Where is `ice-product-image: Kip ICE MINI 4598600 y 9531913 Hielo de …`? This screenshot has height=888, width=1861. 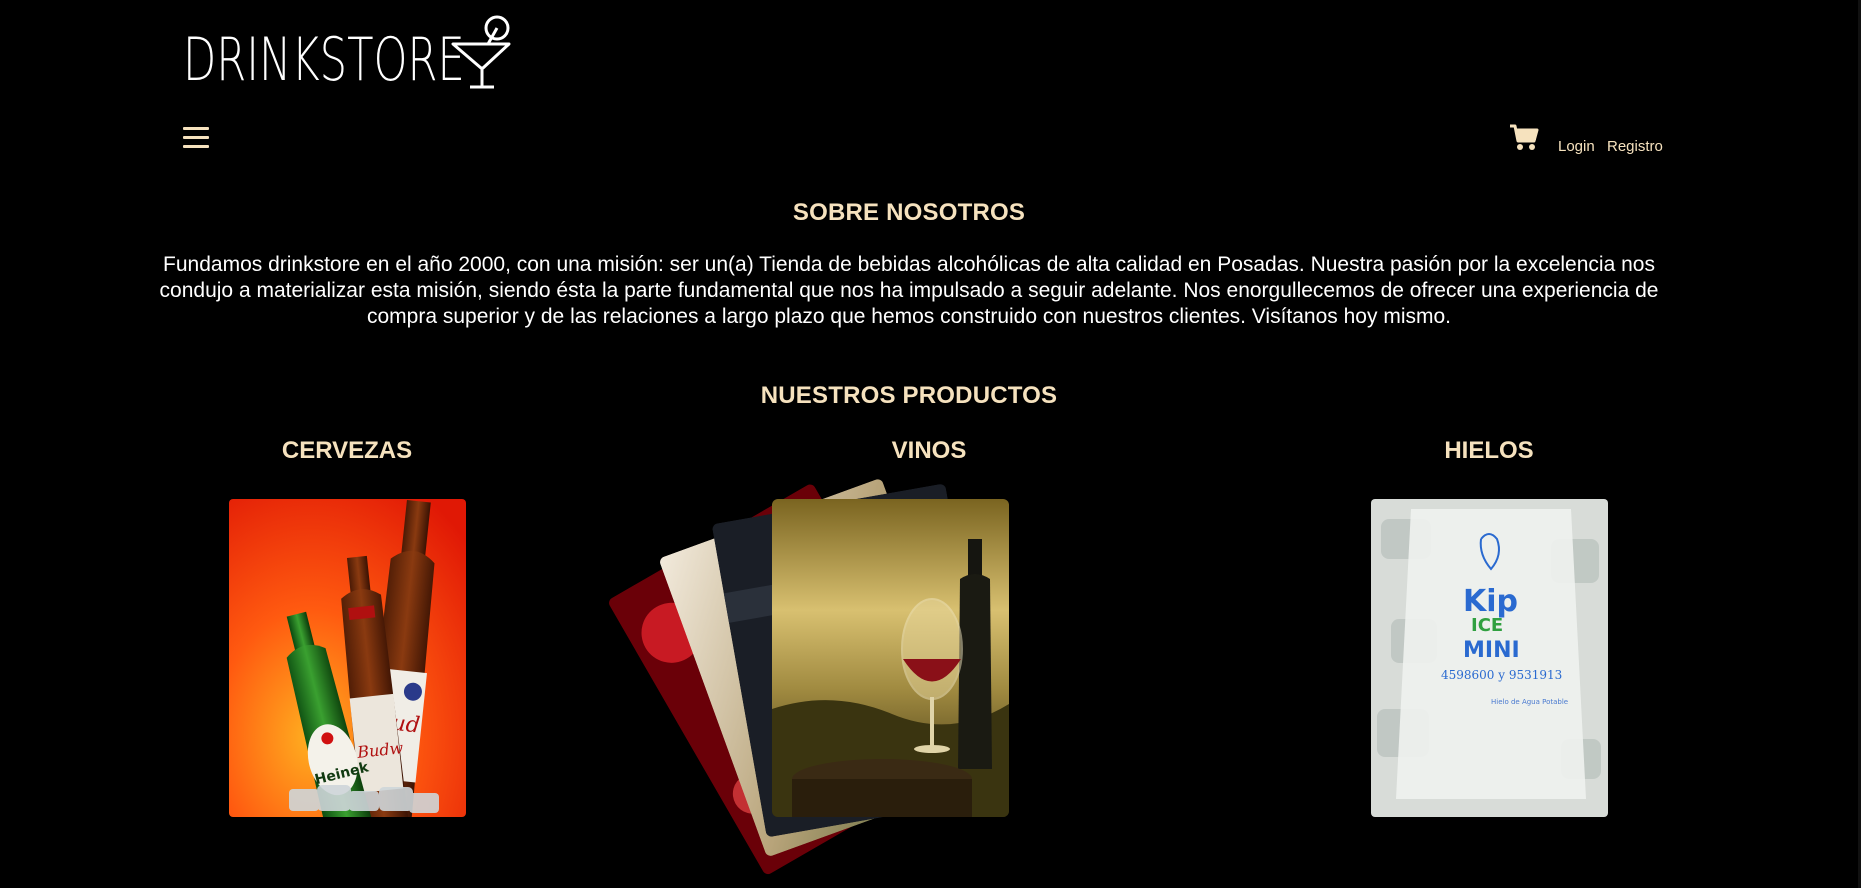 ice-product-image: Kip ICE MINI 4598600 y 9531913 Hielo de … is located at coordinates (1489, 658).